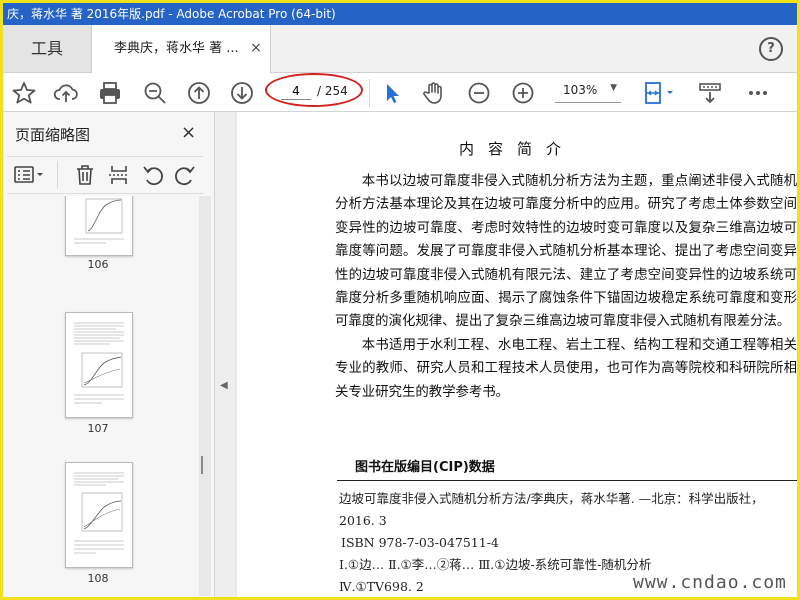 This screenshot has width=800, height=600. I want to click on sidebar-scrollbar, so click(205, 396).